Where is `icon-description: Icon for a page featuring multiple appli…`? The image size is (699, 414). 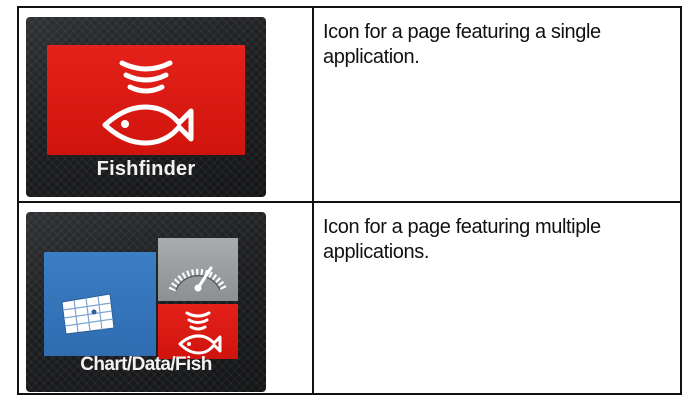
icon-description: Icon for a page featuring multiple appli… is located at coordinates (462, 239).